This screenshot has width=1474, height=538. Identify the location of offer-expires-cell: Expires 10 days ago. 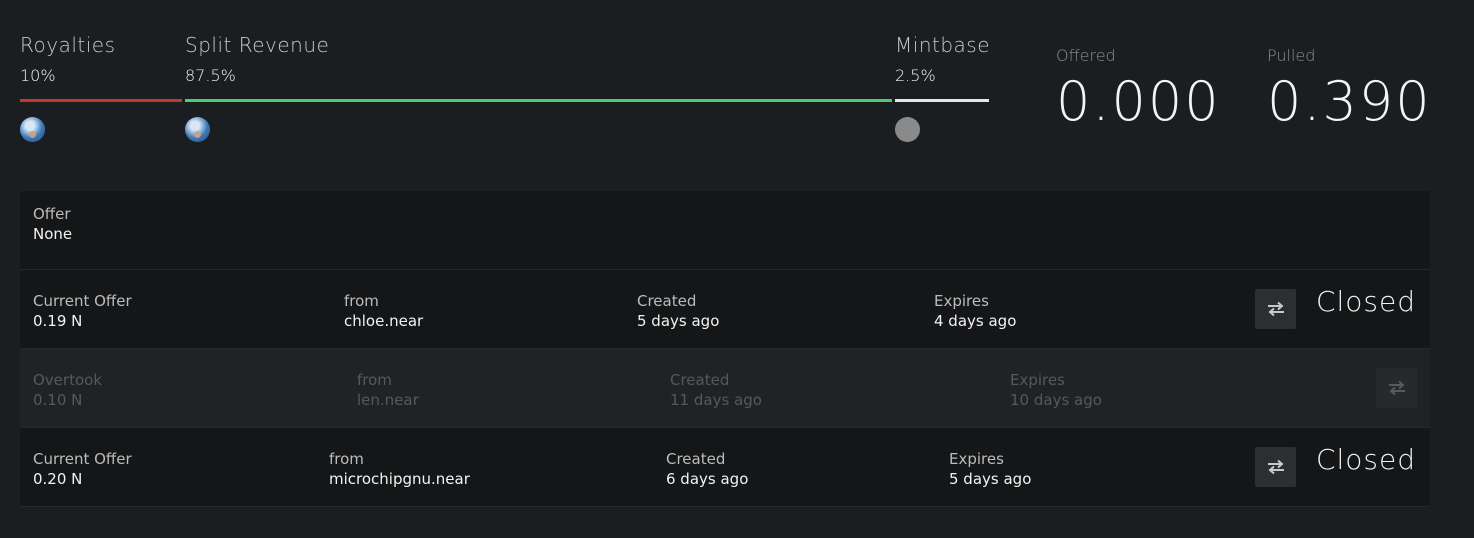
(1056, 390).